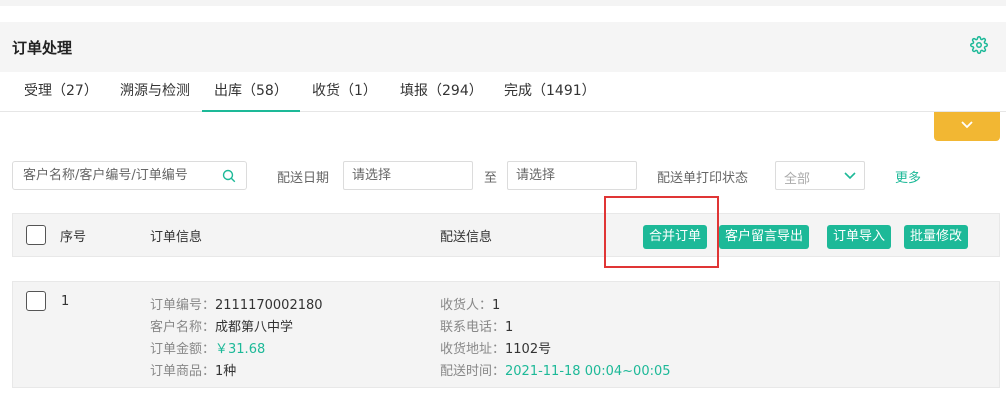 This screenshot has height=398, width=1006. Describe the element at coordinates (61, 93) in the screenshot. I see `tab-accepted: 受理（27）` at that location.